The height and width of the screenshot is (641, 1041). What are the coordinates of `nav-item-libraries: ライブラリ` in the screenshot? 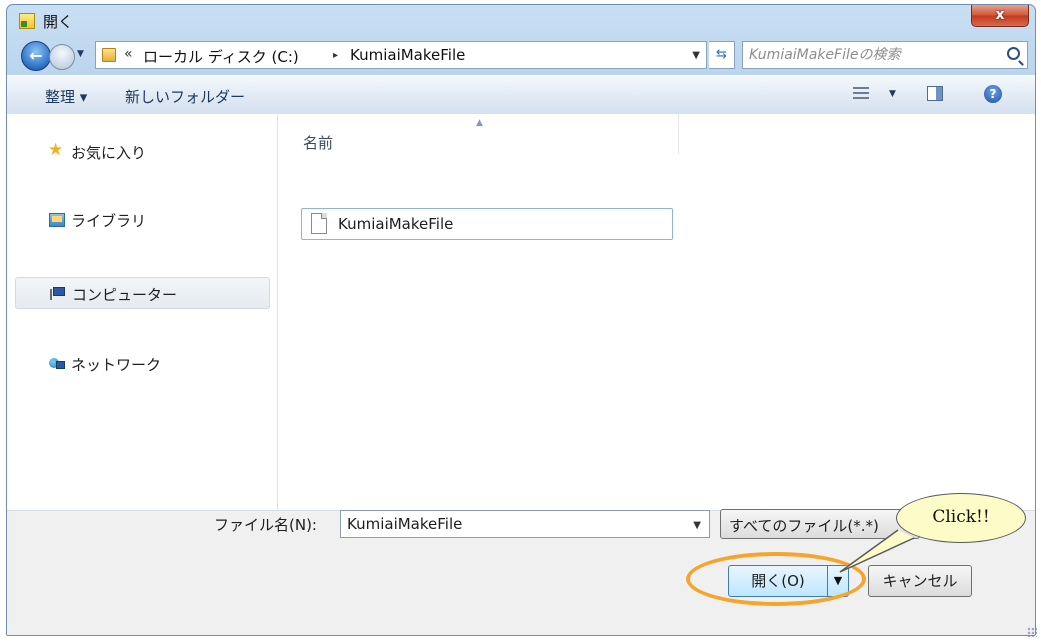 It's located at (142, 220).